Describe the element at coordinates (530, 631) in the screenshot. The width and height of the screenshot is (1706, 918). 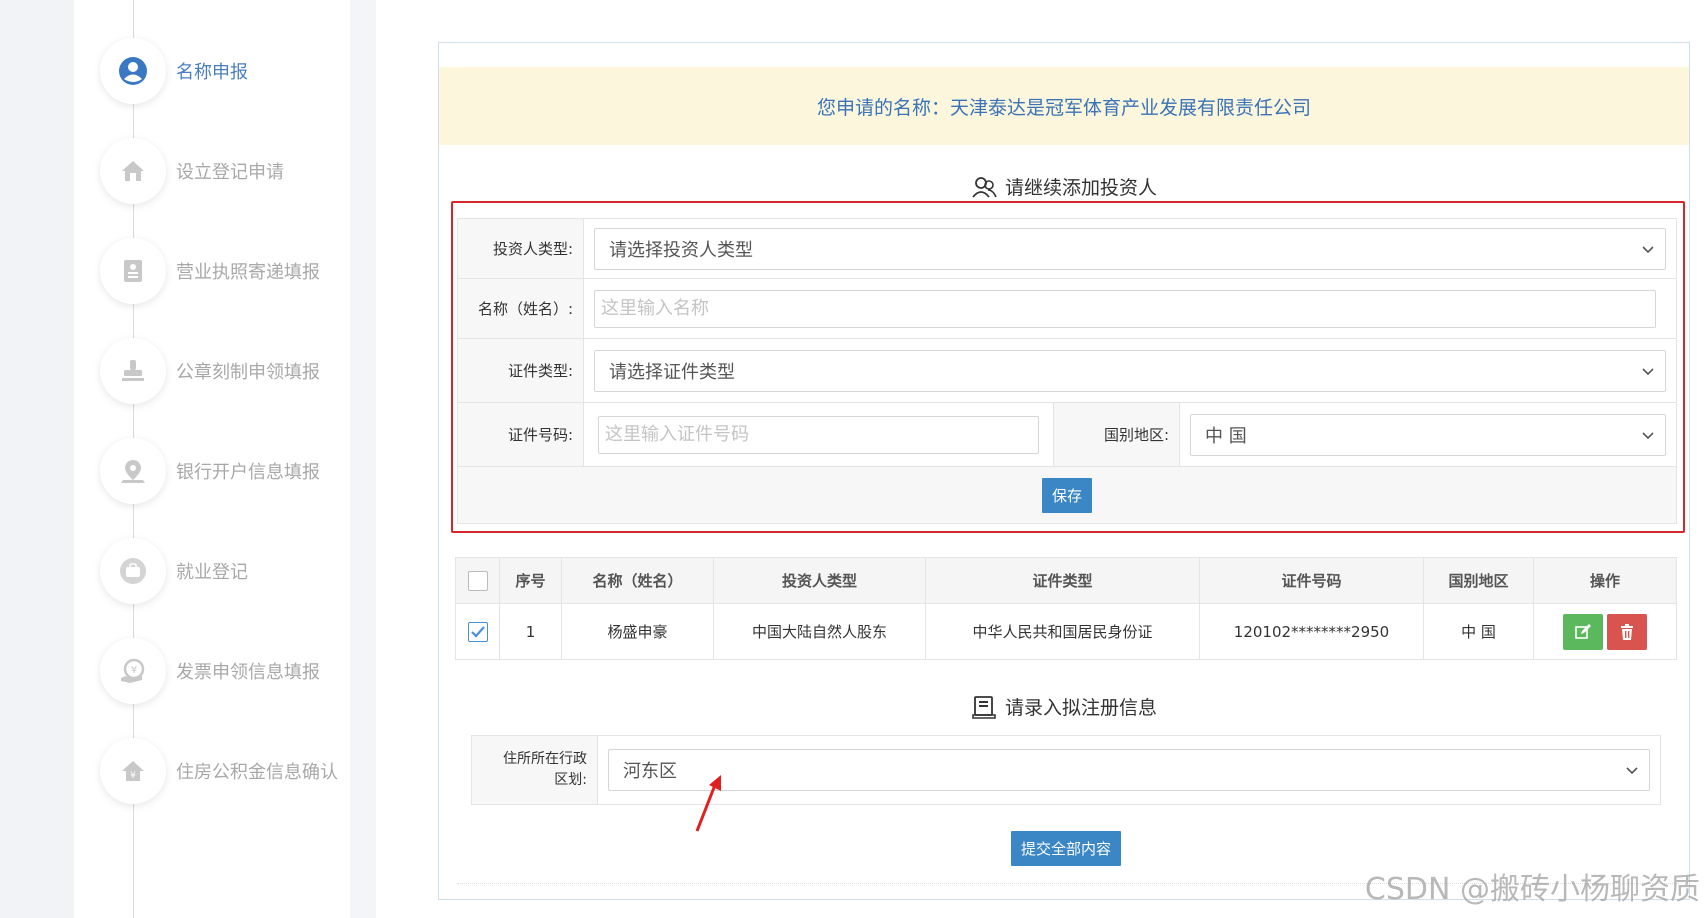
I see `row-number: 1` at that location.